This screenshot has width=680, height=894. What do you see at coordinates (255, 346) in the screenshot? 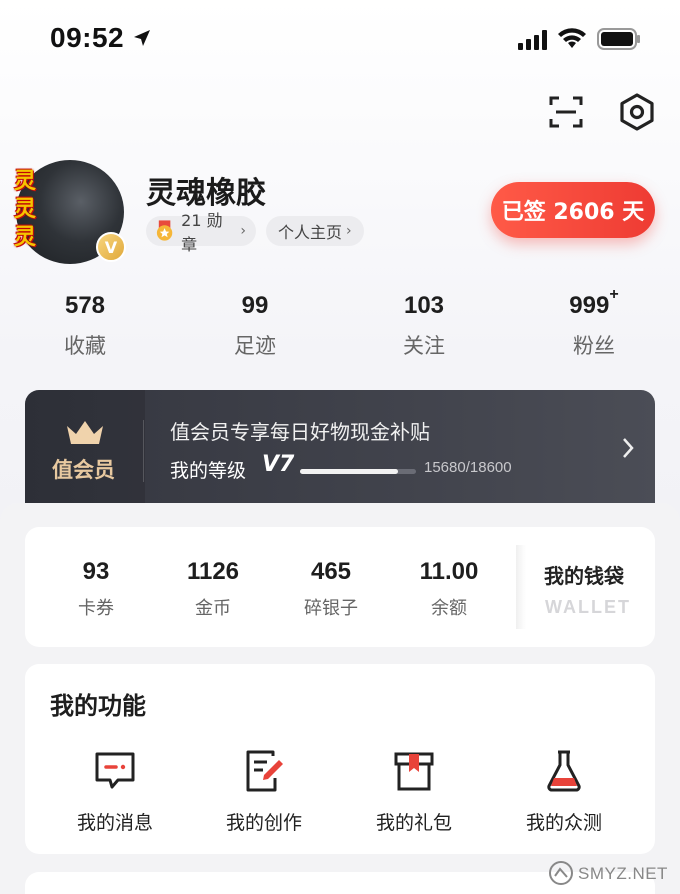
I see `stat-label: 足迹` at bounding box center [255, 346].